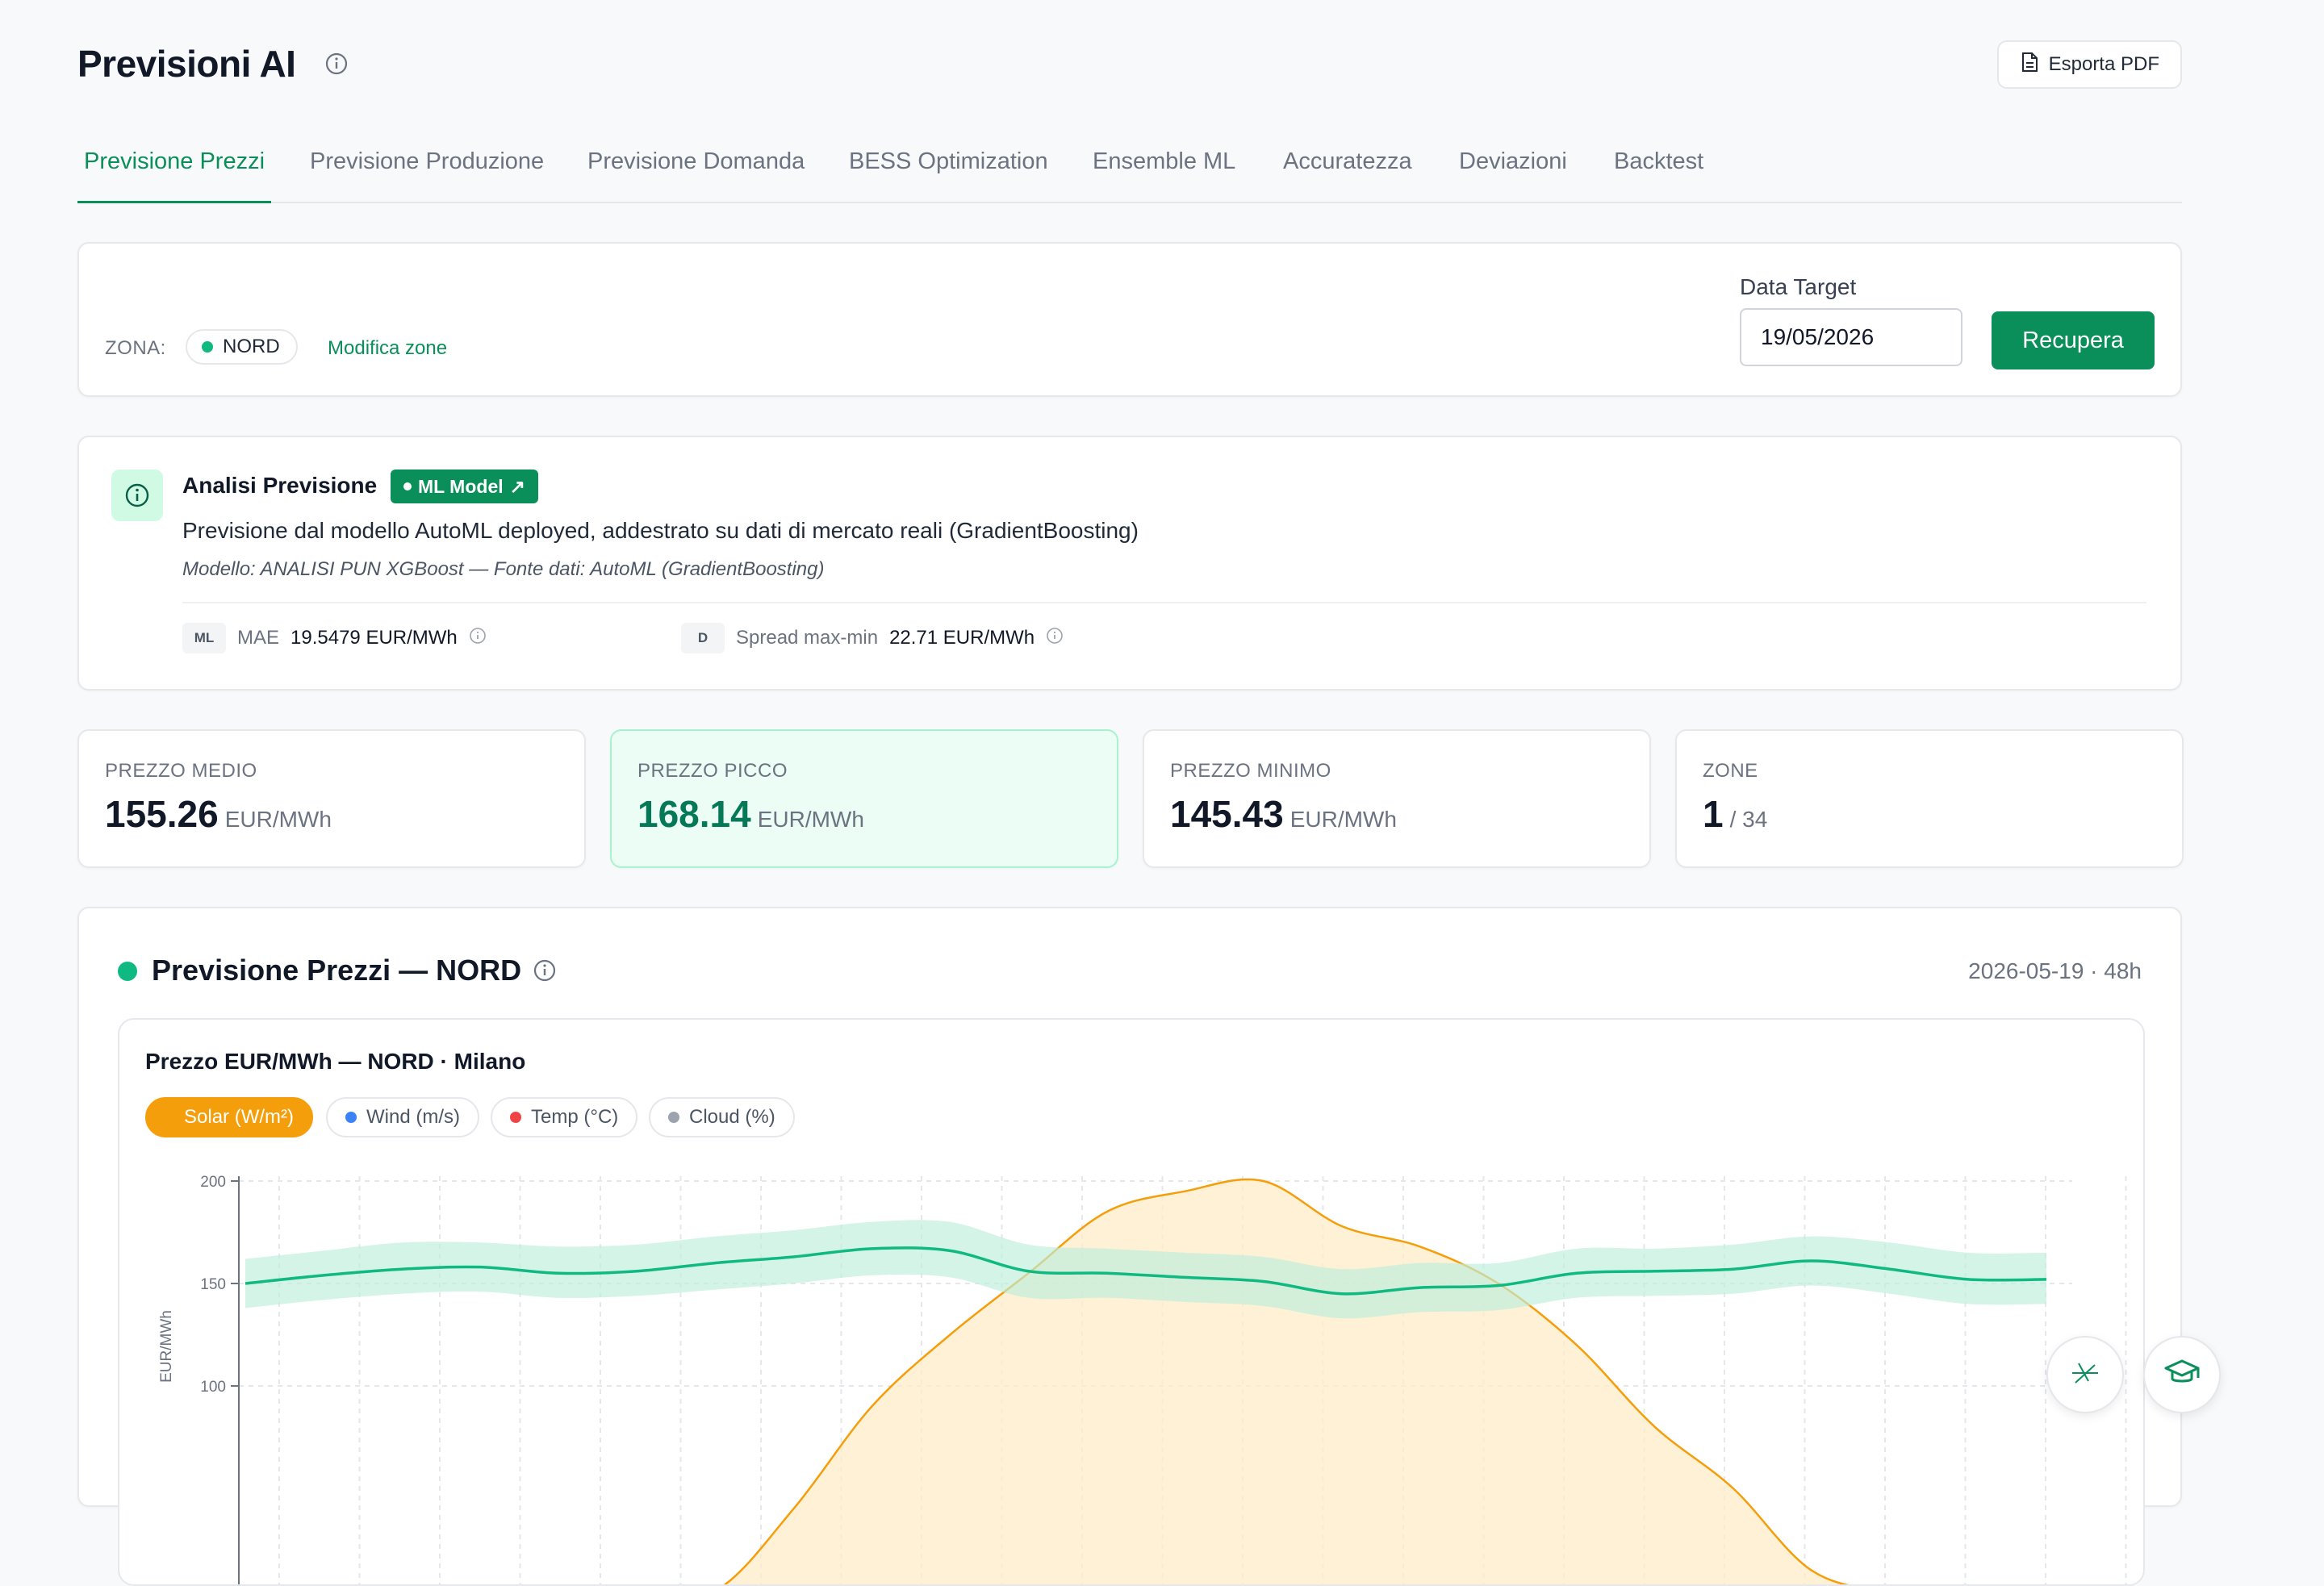 This screenshot has width=2324, height=1586. I want to click on stat-number: 168.14, so click(694, 814).